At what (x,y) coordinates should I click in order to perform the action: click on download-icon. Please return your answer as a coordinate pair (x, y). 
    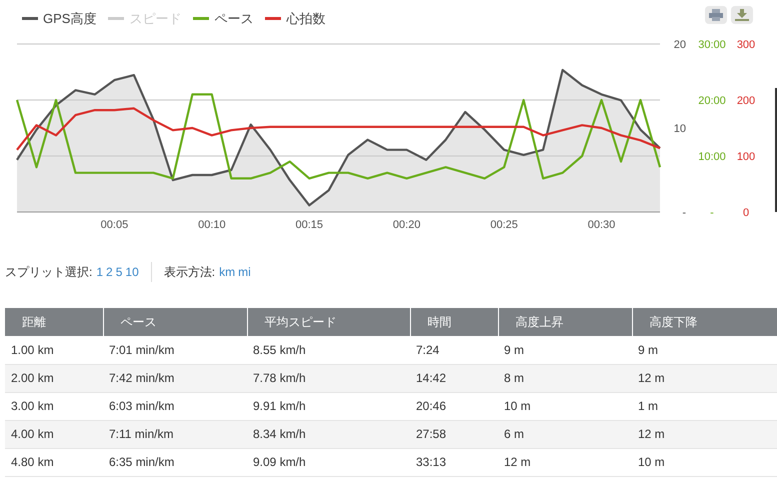
    Looking at the image, I should click on (742, 15).